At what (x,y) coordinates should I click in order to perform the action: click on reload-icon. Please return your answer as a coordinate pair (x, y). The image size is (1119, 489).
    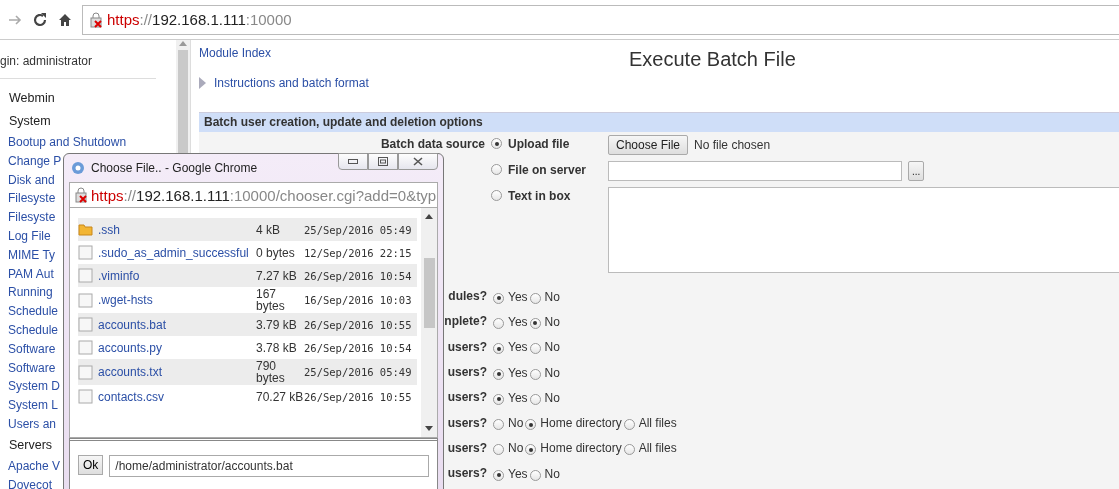
    Looking at the image, I should click on (40, 19).